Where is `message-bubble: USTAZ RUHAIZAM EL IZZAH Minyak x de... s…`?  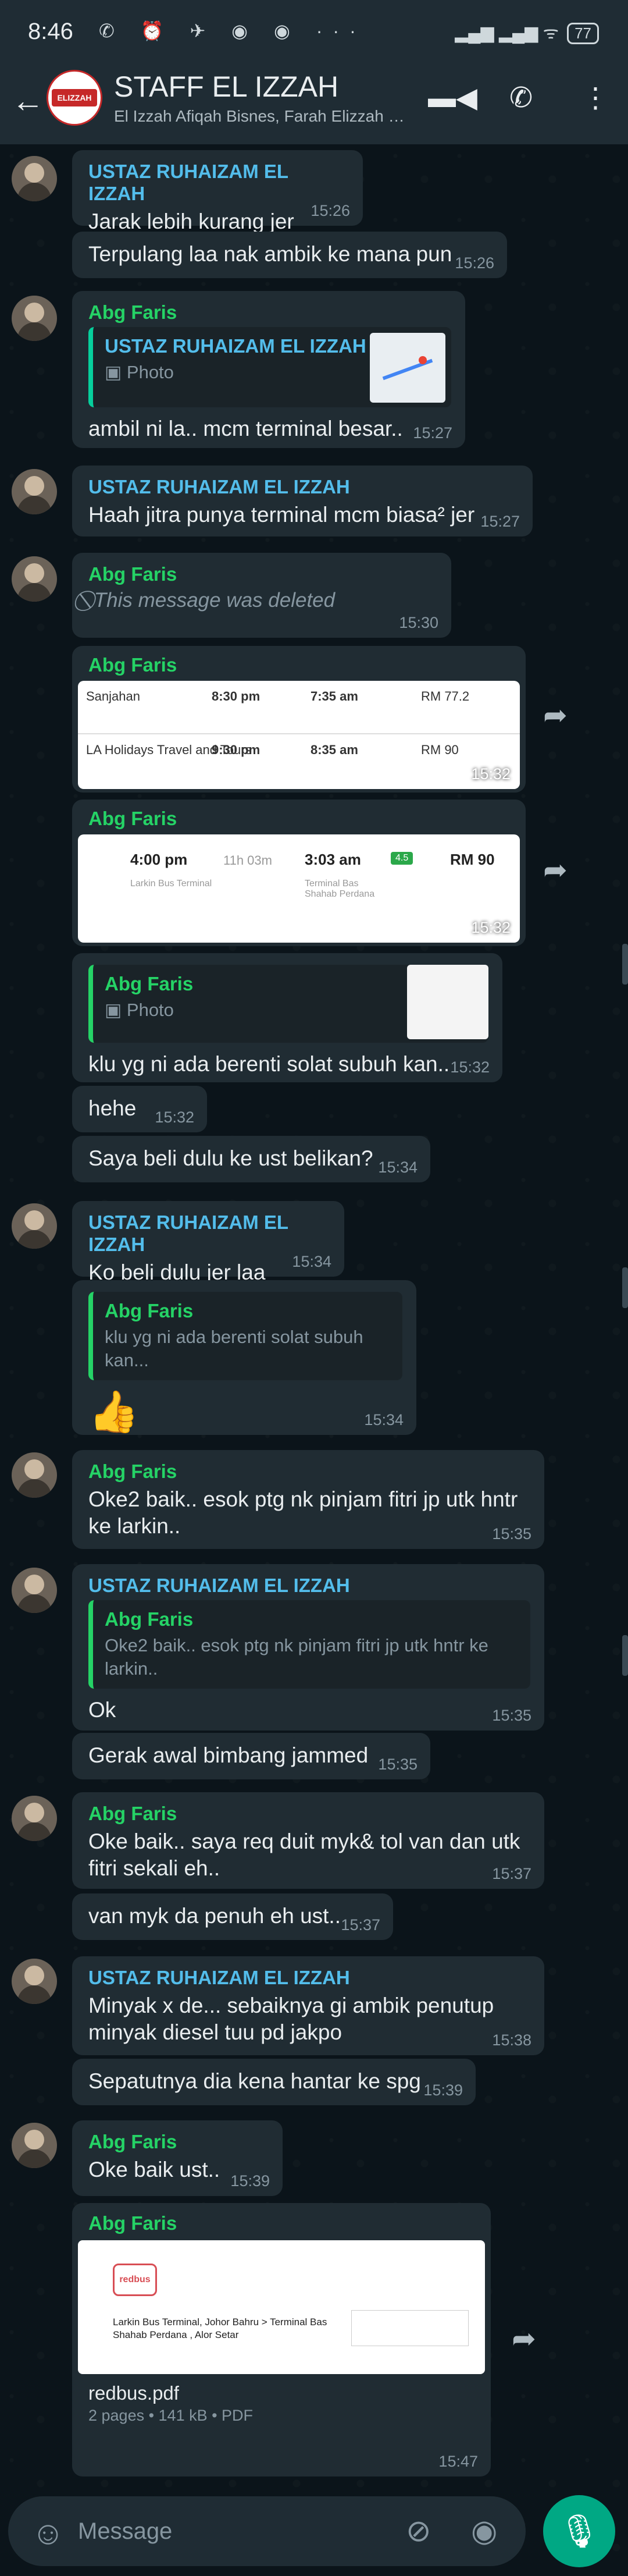
message-bubble: USTAZ RUHAIZAM EL IZZAH Minyak x de... s… is located at coordinates (308, 2005).